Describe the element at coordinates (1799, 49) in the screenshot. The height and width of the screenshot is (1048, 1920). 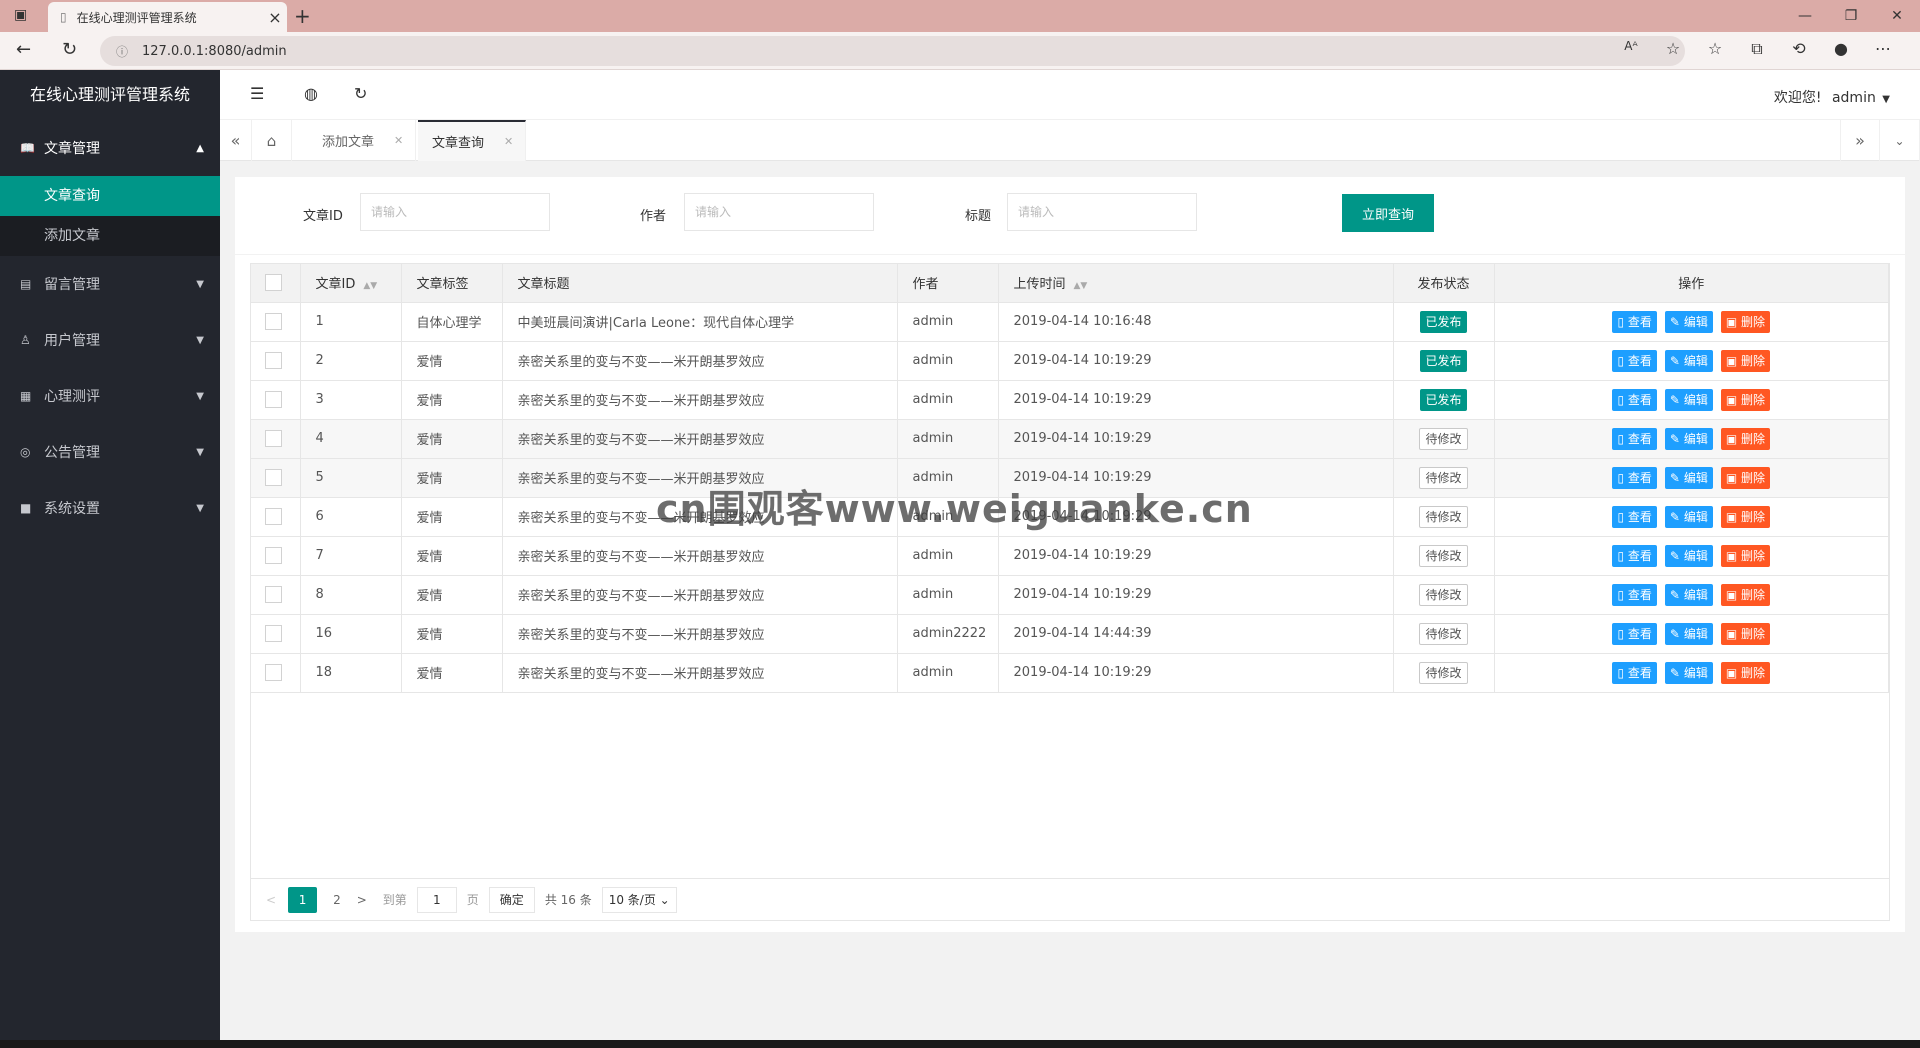
I see `history-icon: ⟲` at that location.